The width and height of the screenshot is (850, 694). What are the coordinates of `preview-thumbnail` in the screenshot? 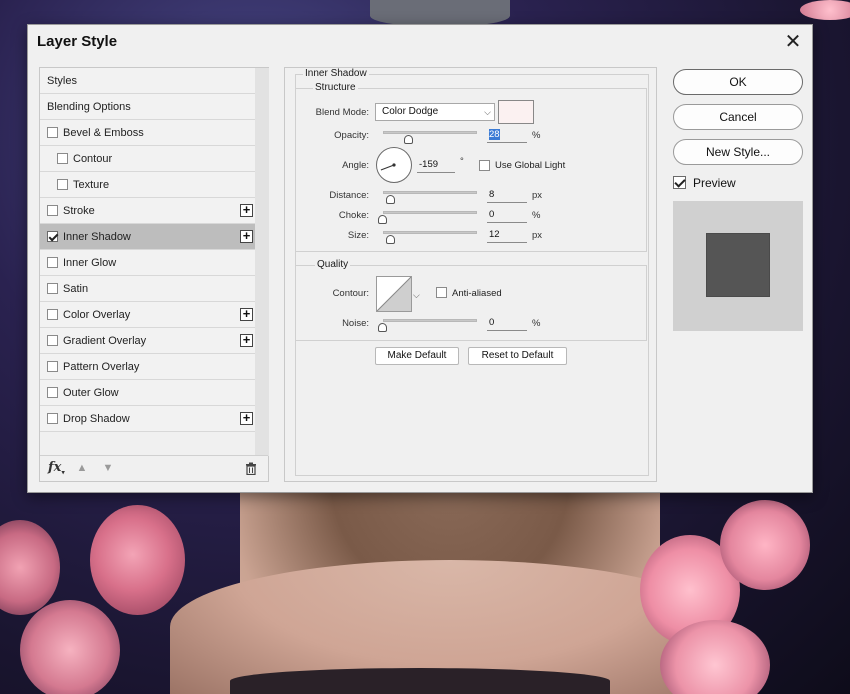 It's located at (738, 266).